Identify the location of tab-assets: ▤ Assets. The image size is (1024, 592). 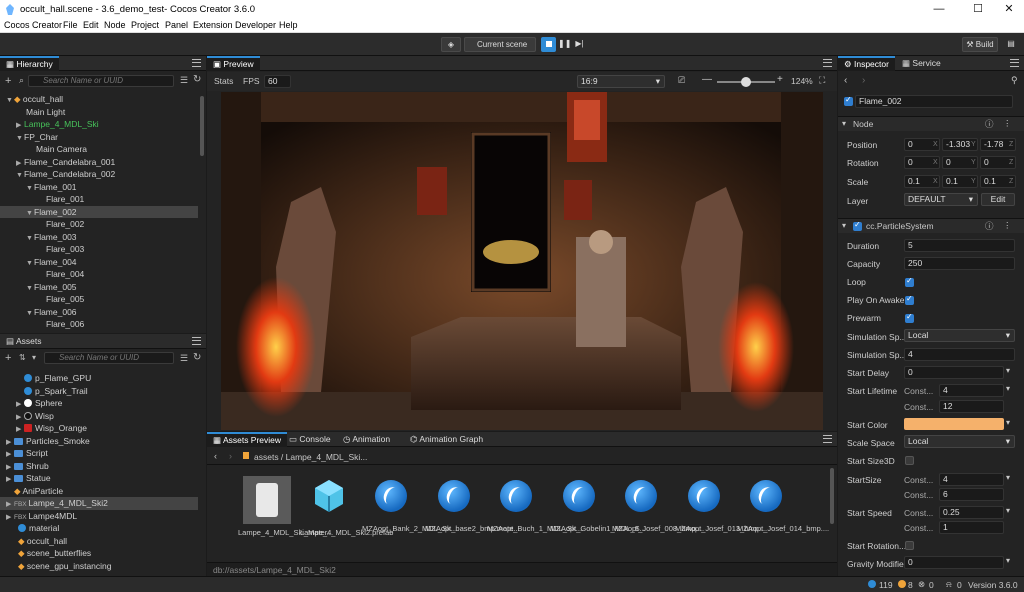
(23, 341).